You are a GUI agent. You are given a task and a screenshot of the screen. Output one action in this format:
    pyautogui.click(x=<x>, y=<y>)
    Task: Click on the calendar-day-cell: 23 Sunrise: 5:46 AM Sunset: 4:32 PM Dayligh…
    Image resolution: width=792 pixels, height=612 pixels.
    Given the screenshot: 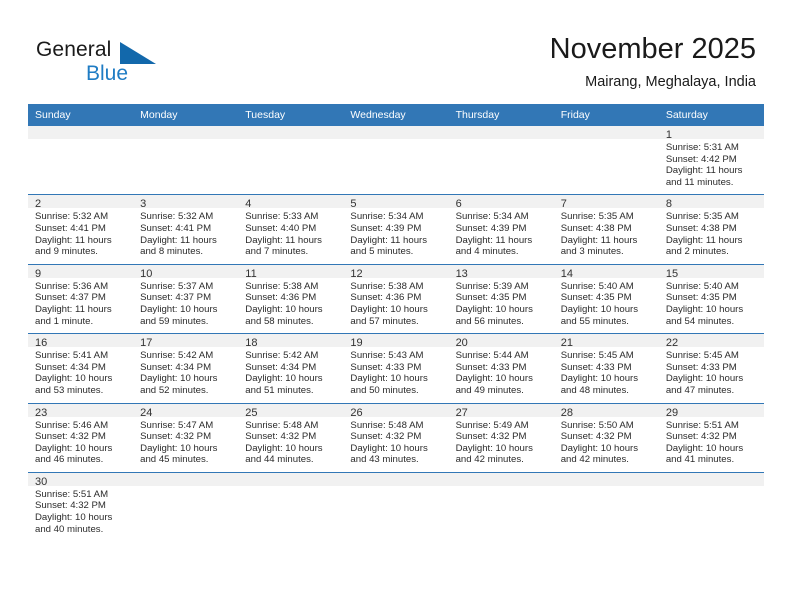 What is the action you would take?
    pyautogui.click(x=81, y=438)
    